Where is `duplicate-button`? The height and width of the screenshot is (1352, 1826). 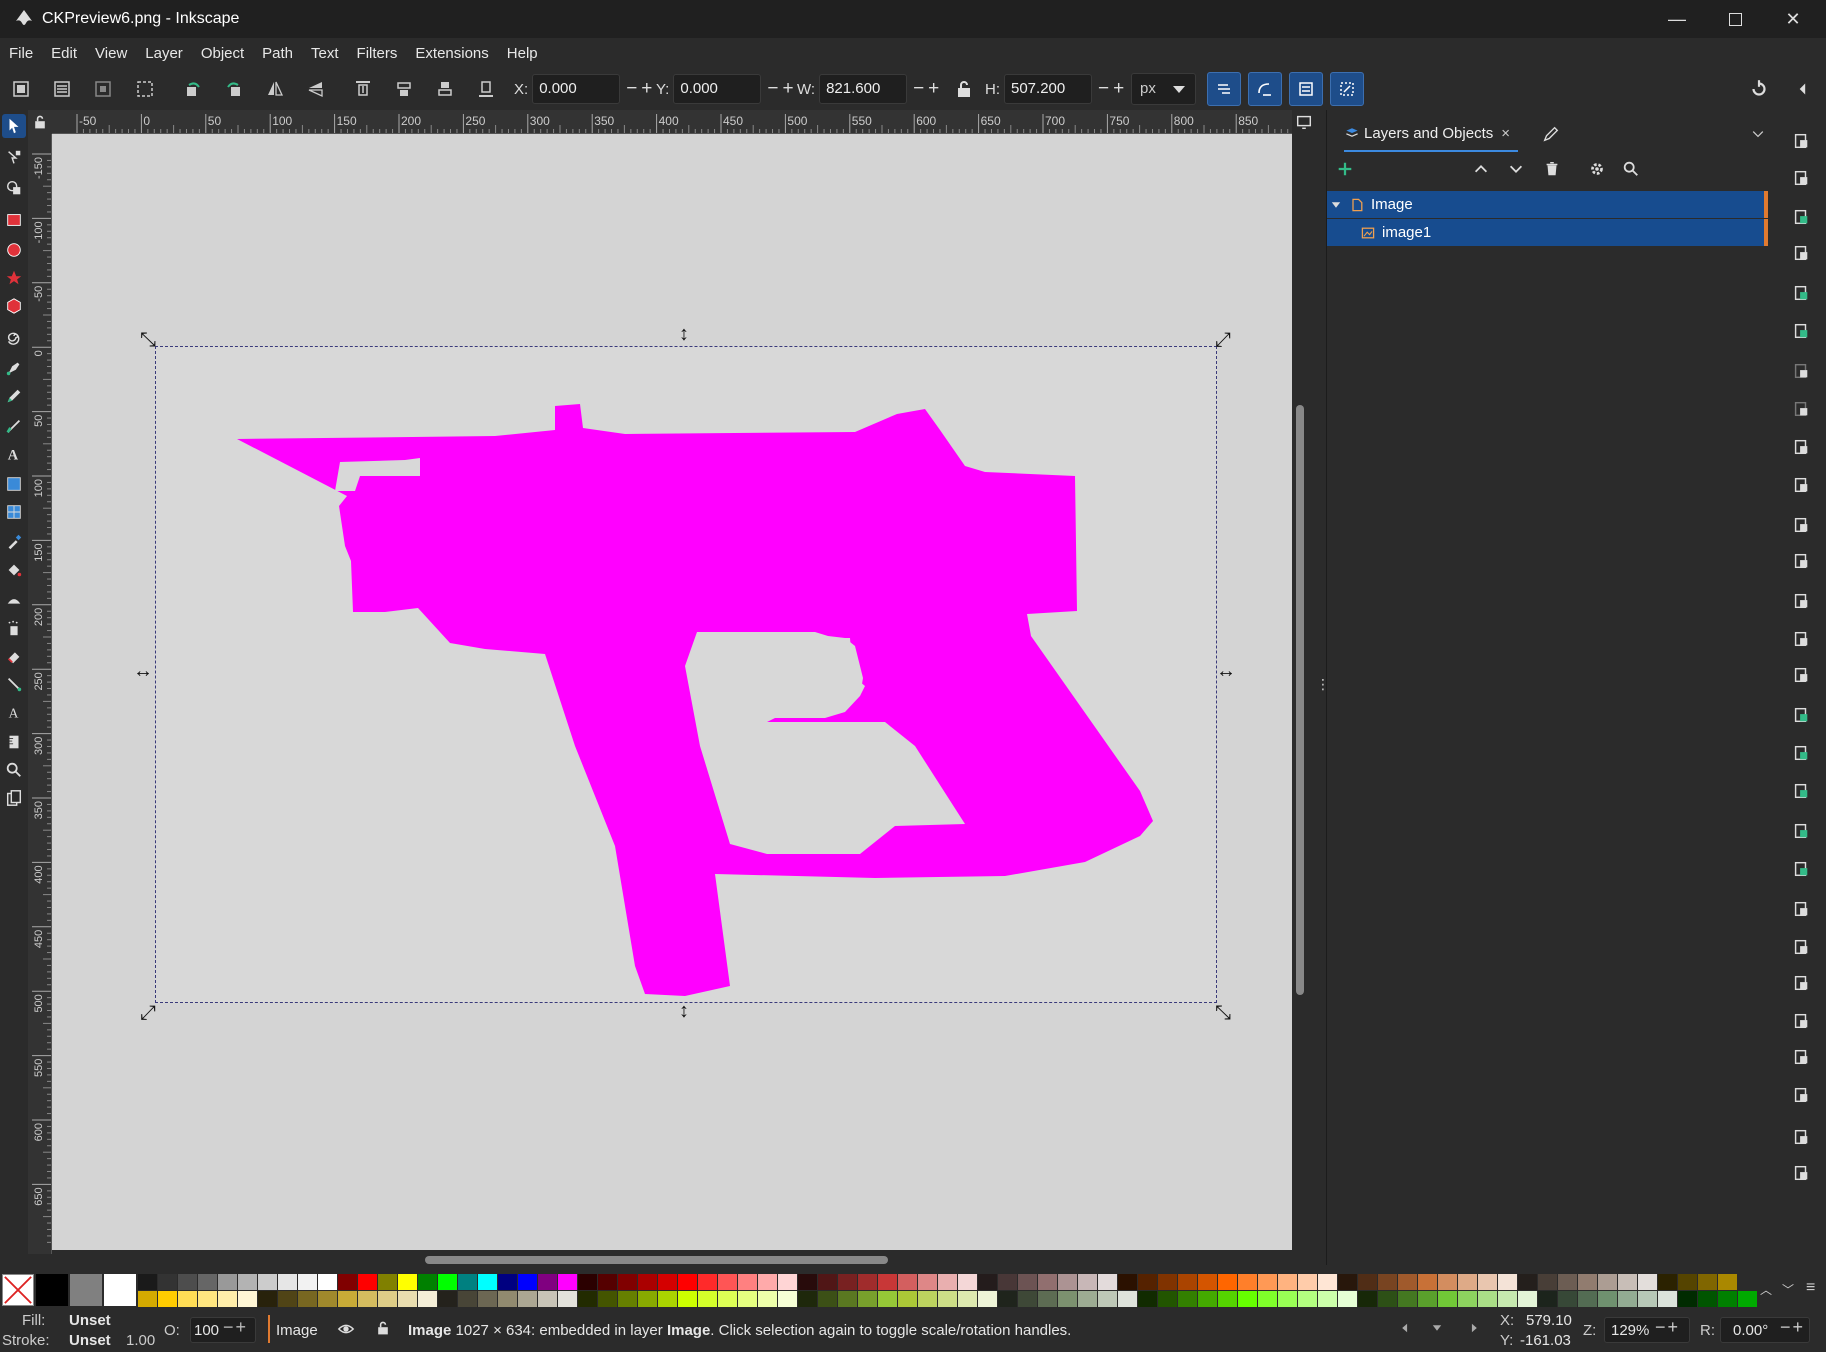
duplicate-button is located at coordinates (1801, 715).